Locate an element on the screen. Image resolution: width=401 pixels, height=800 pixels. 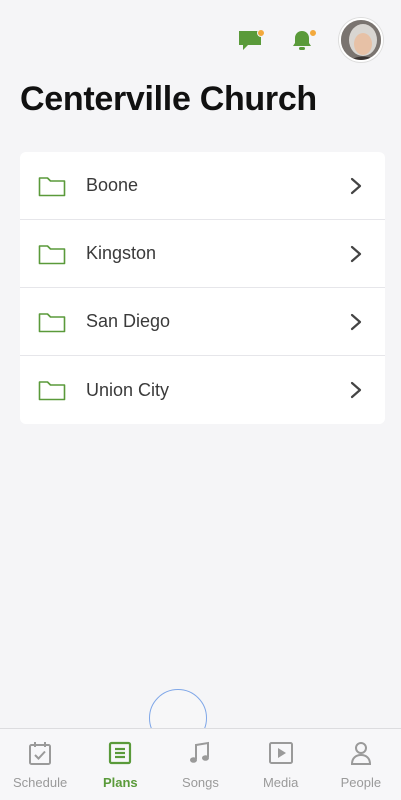
folder-row-boone: Boone is located at coordinates (202, 186).